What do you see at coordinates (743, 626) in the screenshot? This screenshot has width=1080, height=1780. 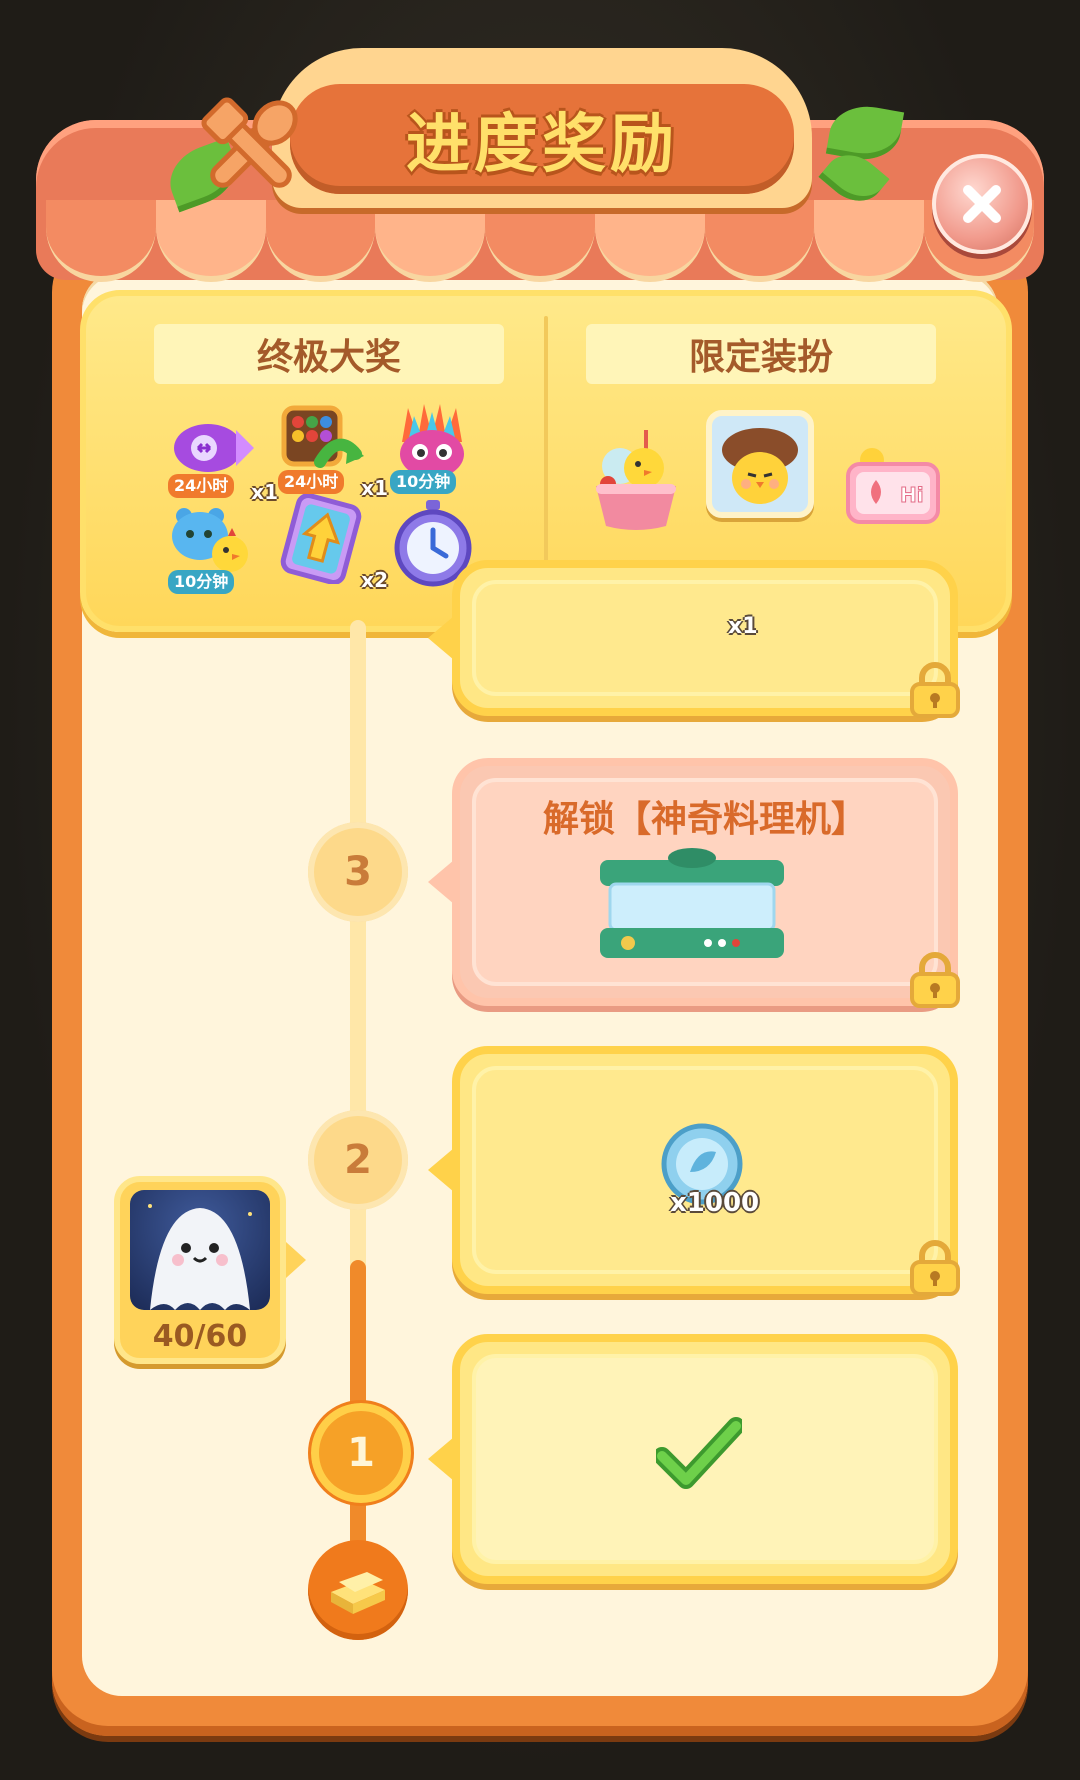 I see `reward-multiplier: x1` at bounding box center [743, 626].